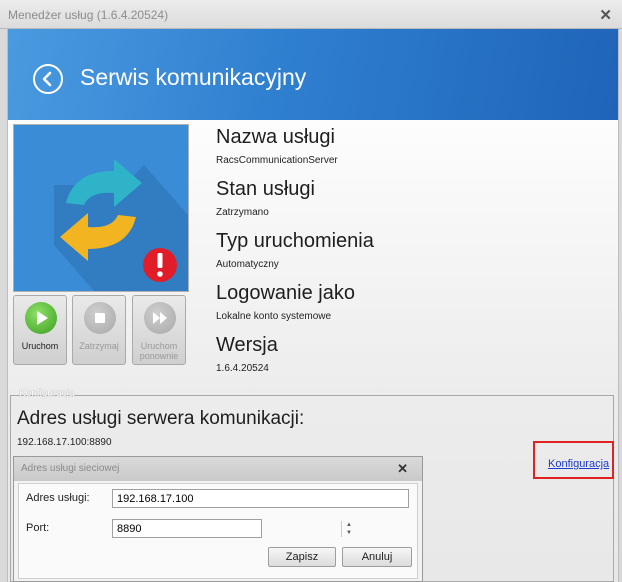 Image resolution: width=622 pixels, height=582 pixels. What do you see at coordinates (247, 264) in the screenshot?
I see `startup-type-value: Automatyczny` at bounding box center [247, 264].